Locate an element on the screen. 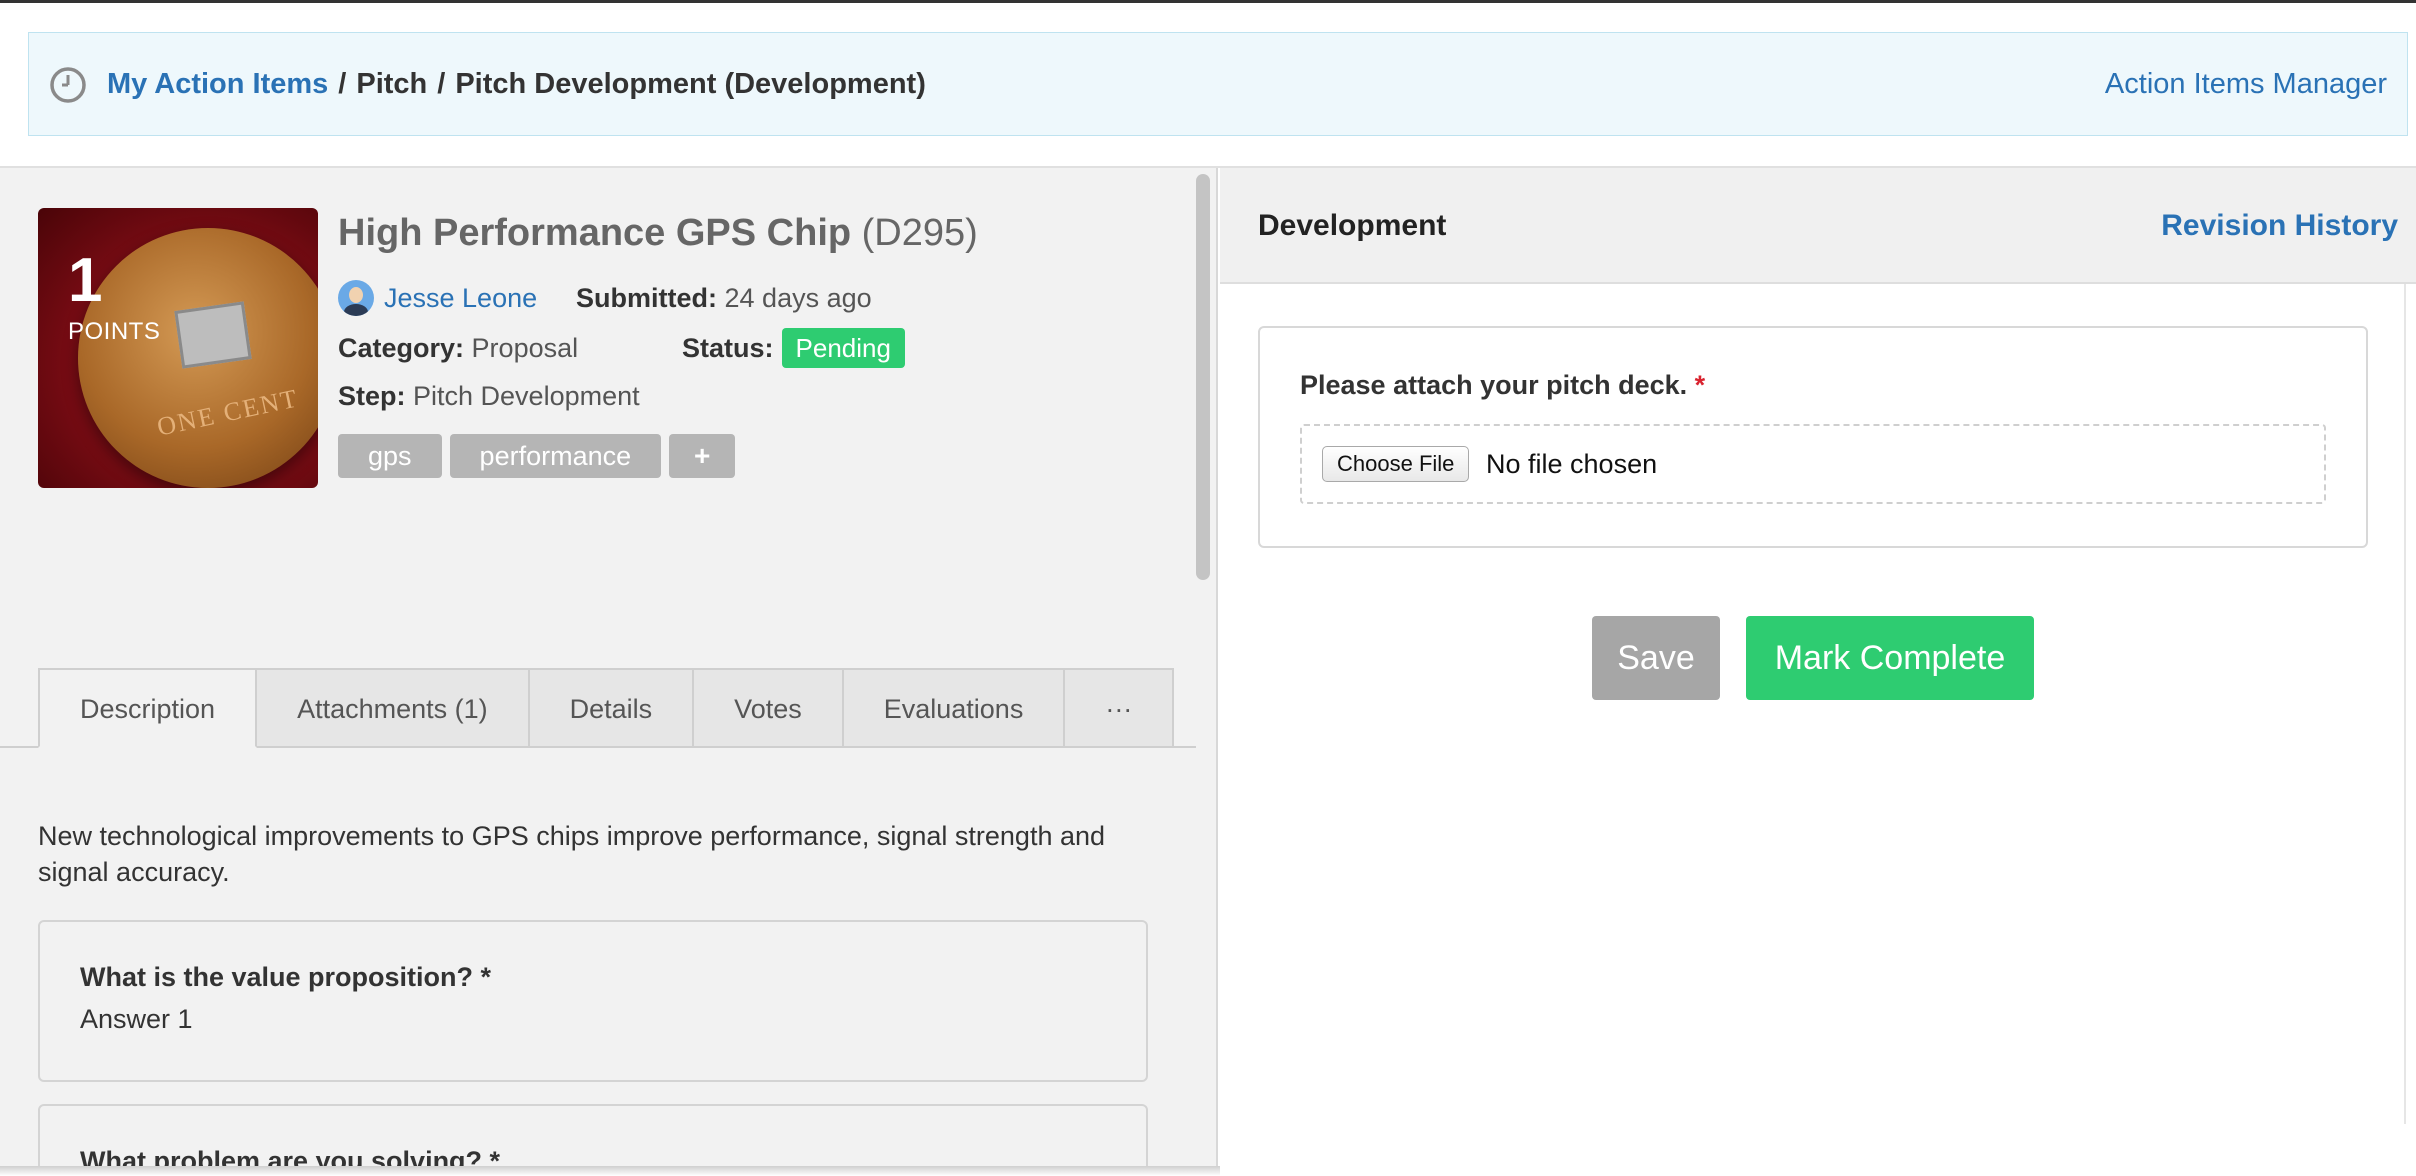  points-label: POINTS is located at coordinates (114, 331).